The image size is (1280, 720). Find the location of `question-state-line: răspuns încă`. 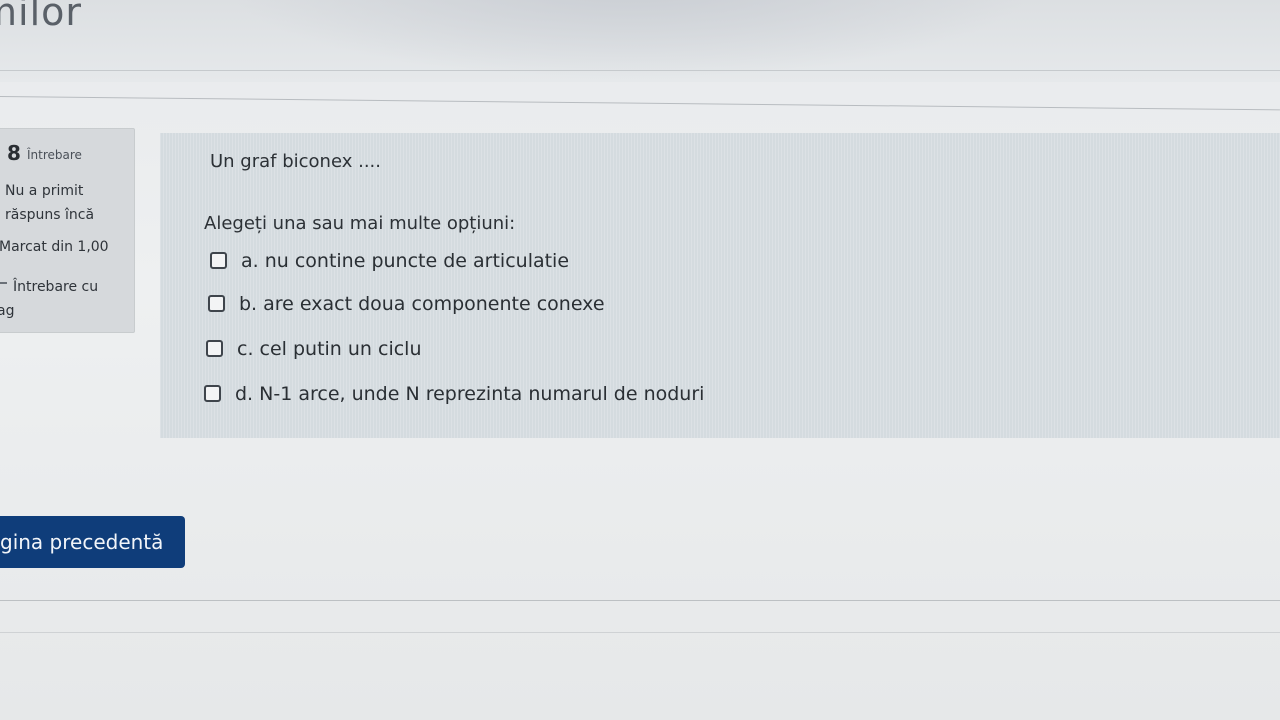

question-state-line: răspuns încă is located at coordinates (50, 215).